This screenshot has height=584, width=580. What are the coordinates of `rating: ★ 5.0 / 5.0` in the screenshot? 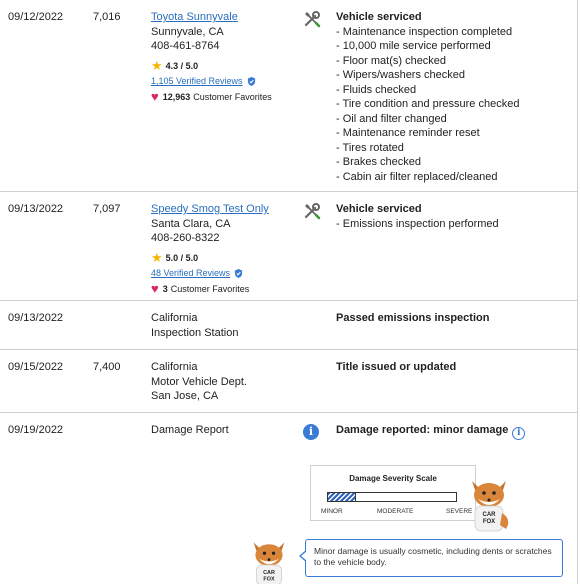 It's located at (226, 258).